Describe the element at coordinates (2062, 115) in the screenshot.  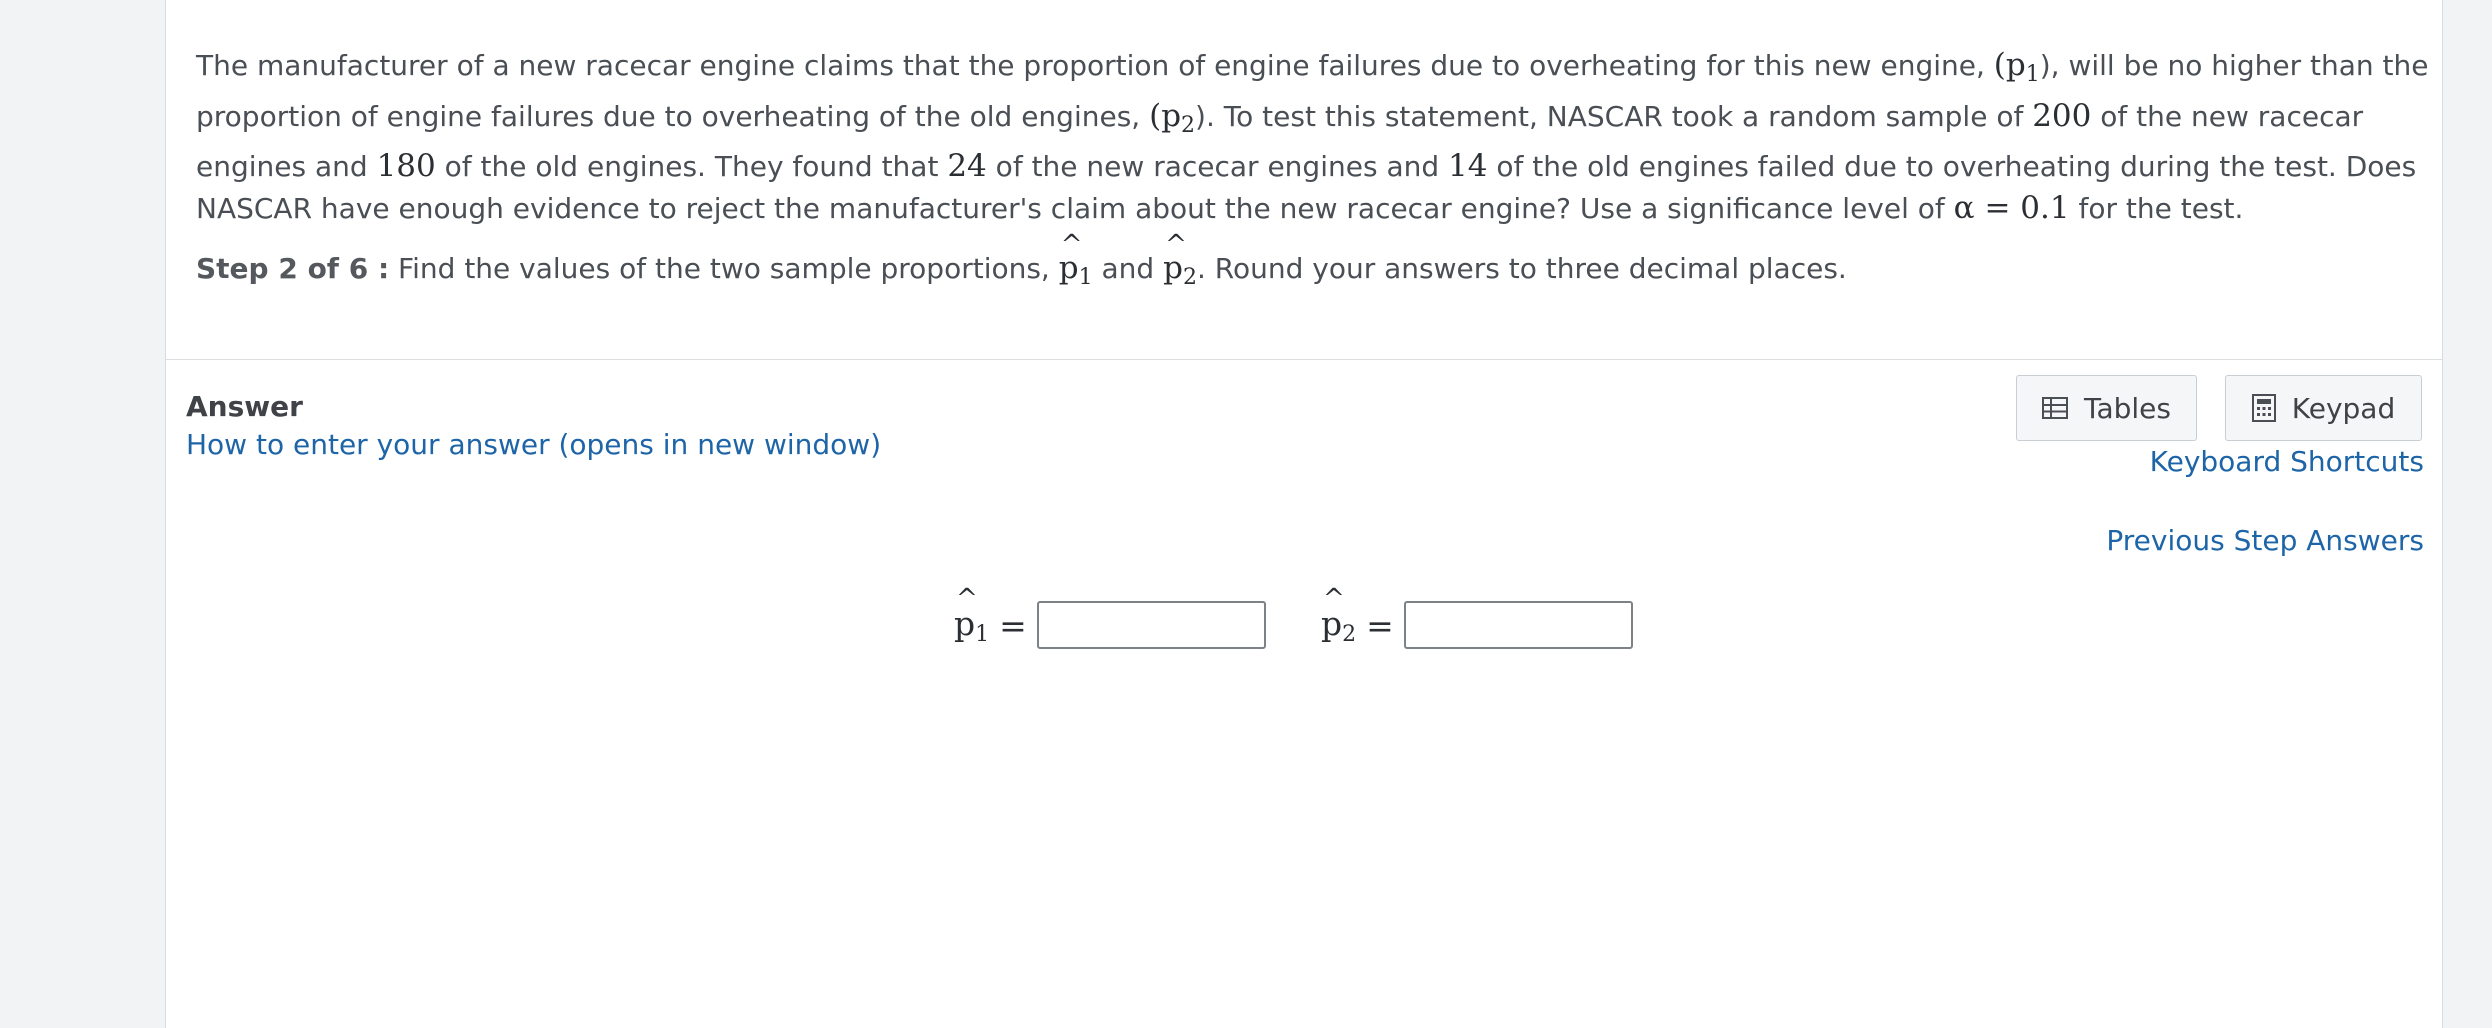
I see `math-n1: 200` at that location.